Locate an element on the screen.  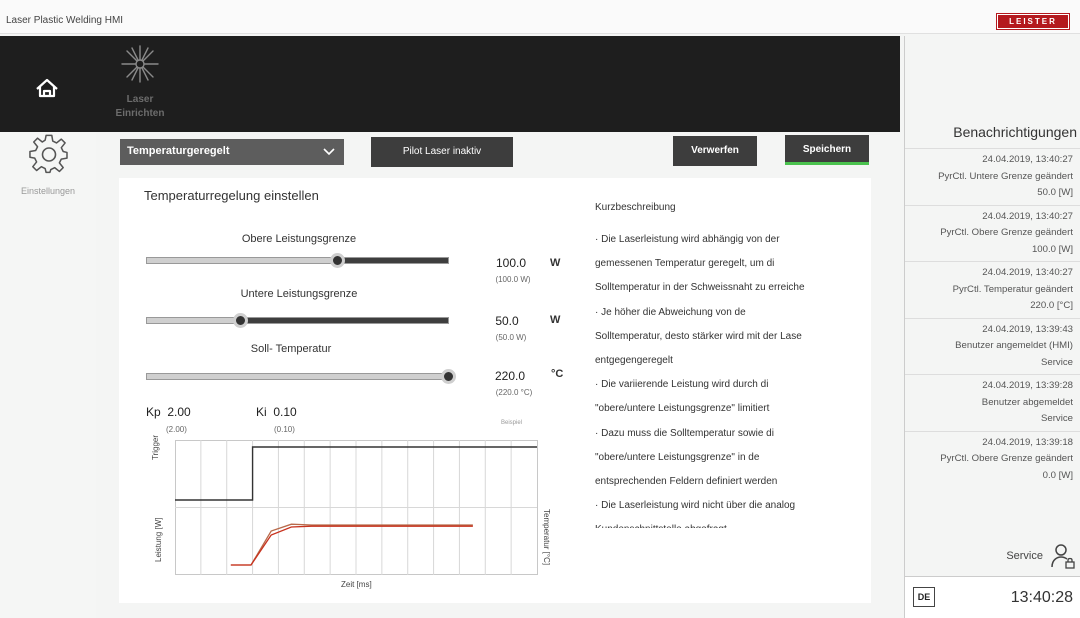
kp-sub: (2.00) is located at coordinates (176, 429).